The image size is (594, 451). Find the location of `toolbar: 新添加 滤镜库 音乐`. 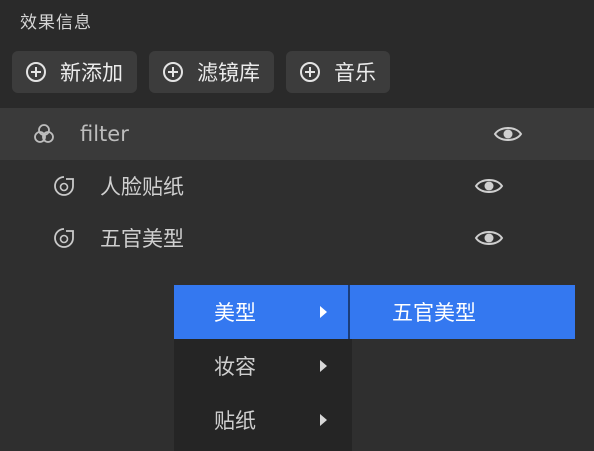

toolbar: 新添加 滤镜库 音乐 is located at coordinates (201, 72).